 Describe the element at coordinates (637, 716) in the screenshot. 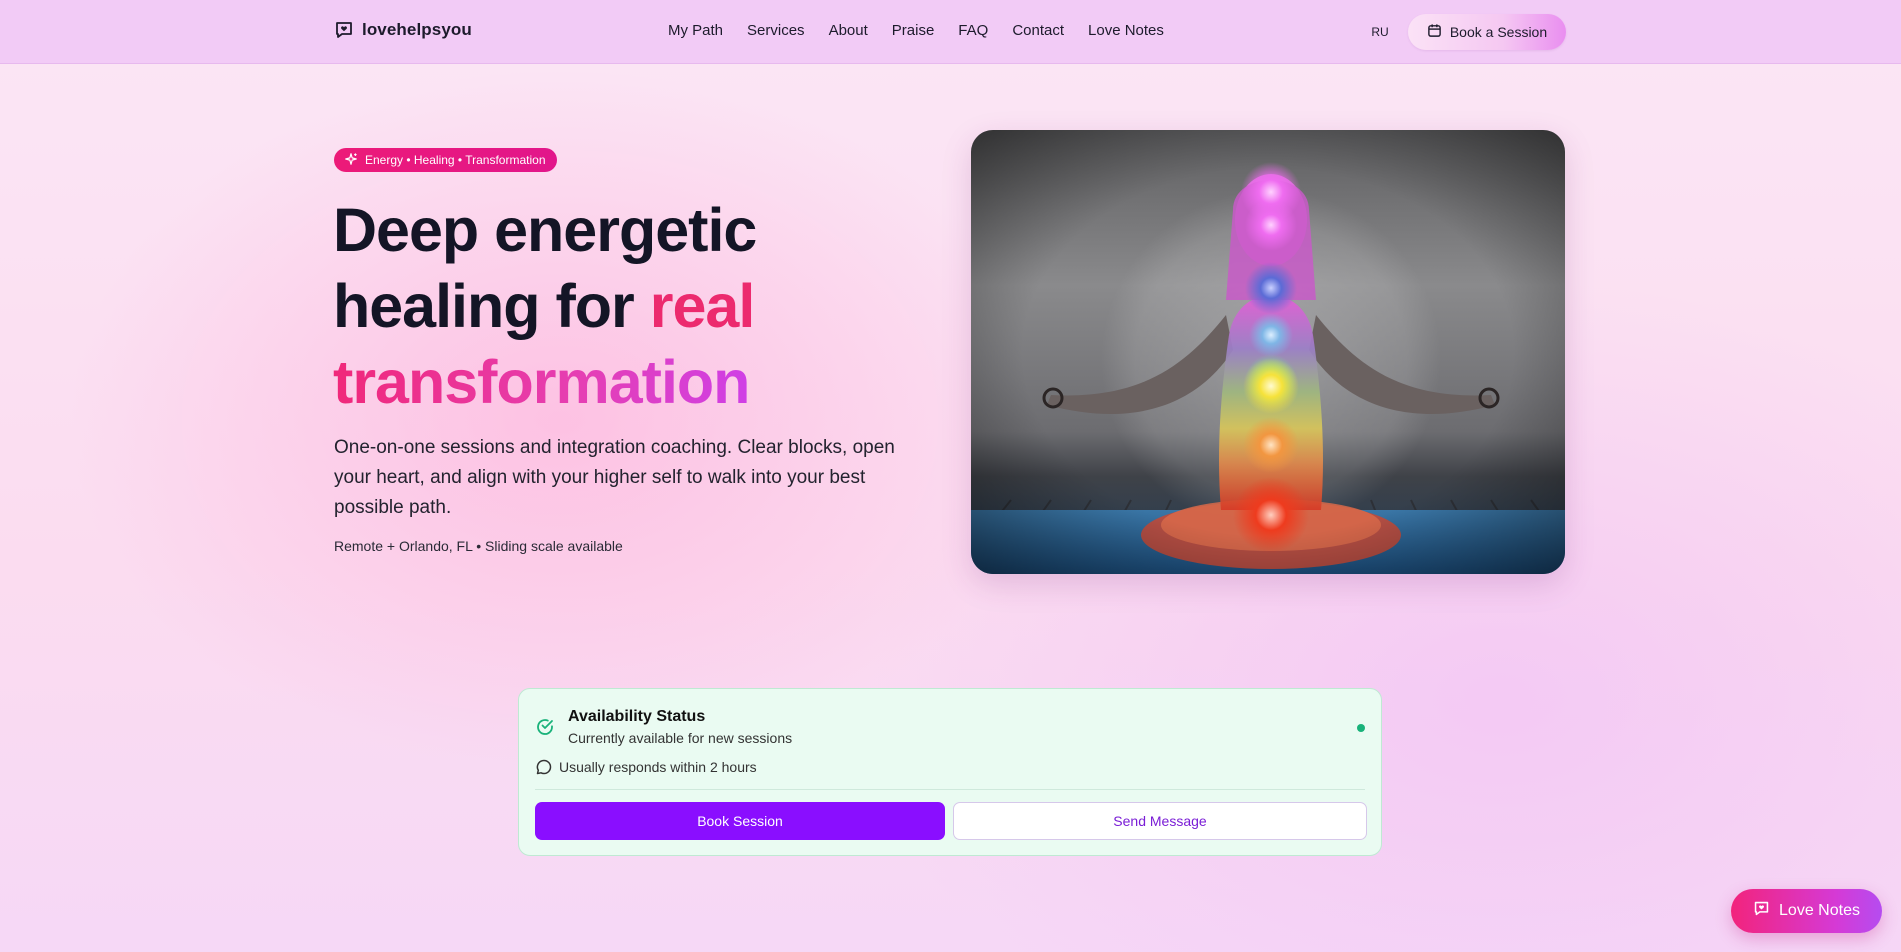

I see `availability-title: Availability Status` at that location.